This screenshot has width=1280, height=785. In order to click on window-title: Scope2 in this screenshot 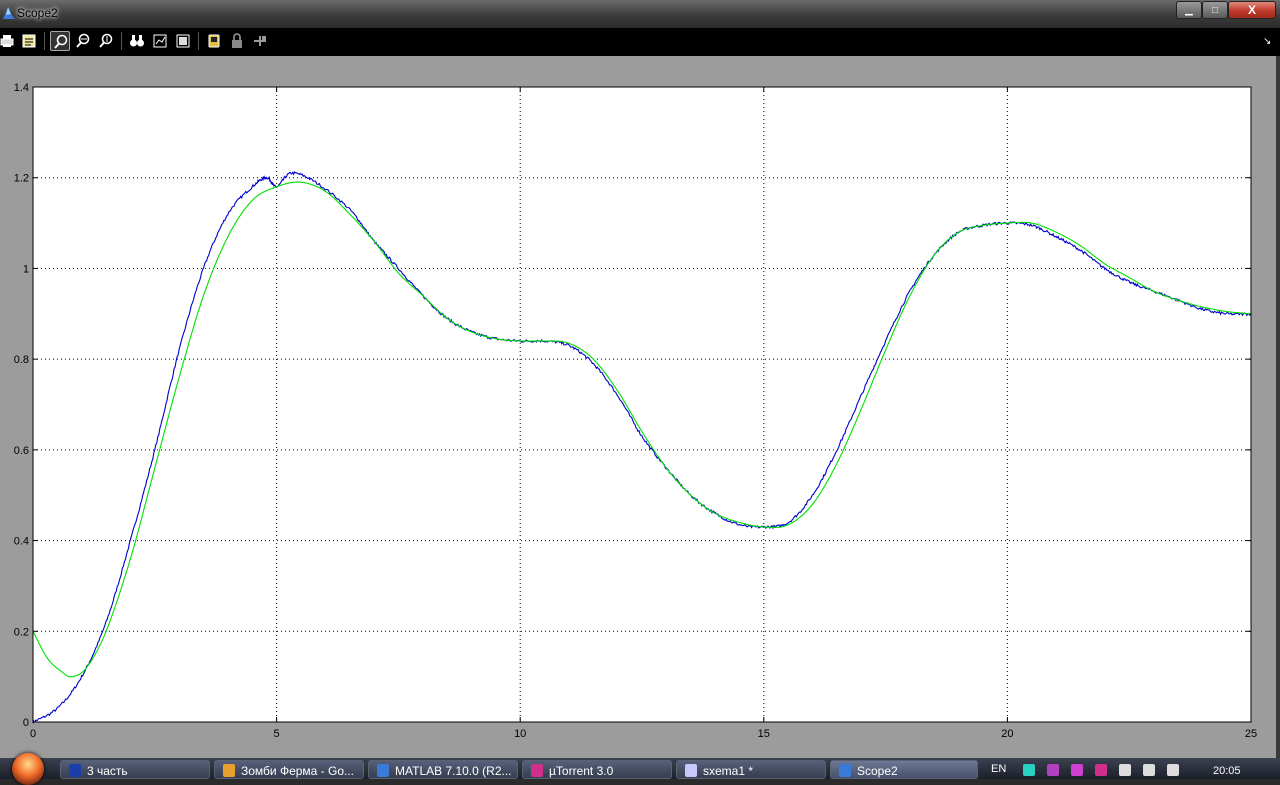, I will do `click(37, 13)`.